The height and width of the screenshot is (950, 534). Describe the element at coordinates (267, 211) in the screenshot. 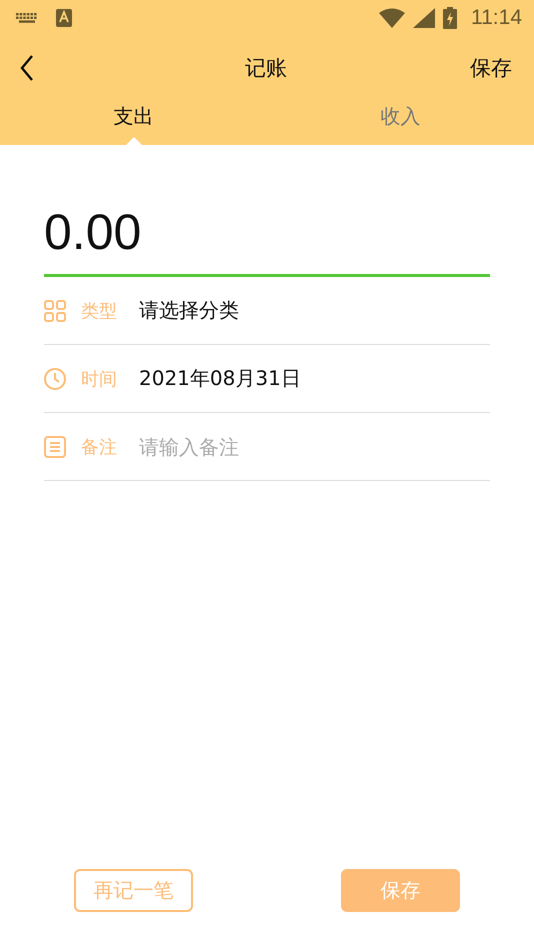

I see `amount-field: 0.00` at that location.